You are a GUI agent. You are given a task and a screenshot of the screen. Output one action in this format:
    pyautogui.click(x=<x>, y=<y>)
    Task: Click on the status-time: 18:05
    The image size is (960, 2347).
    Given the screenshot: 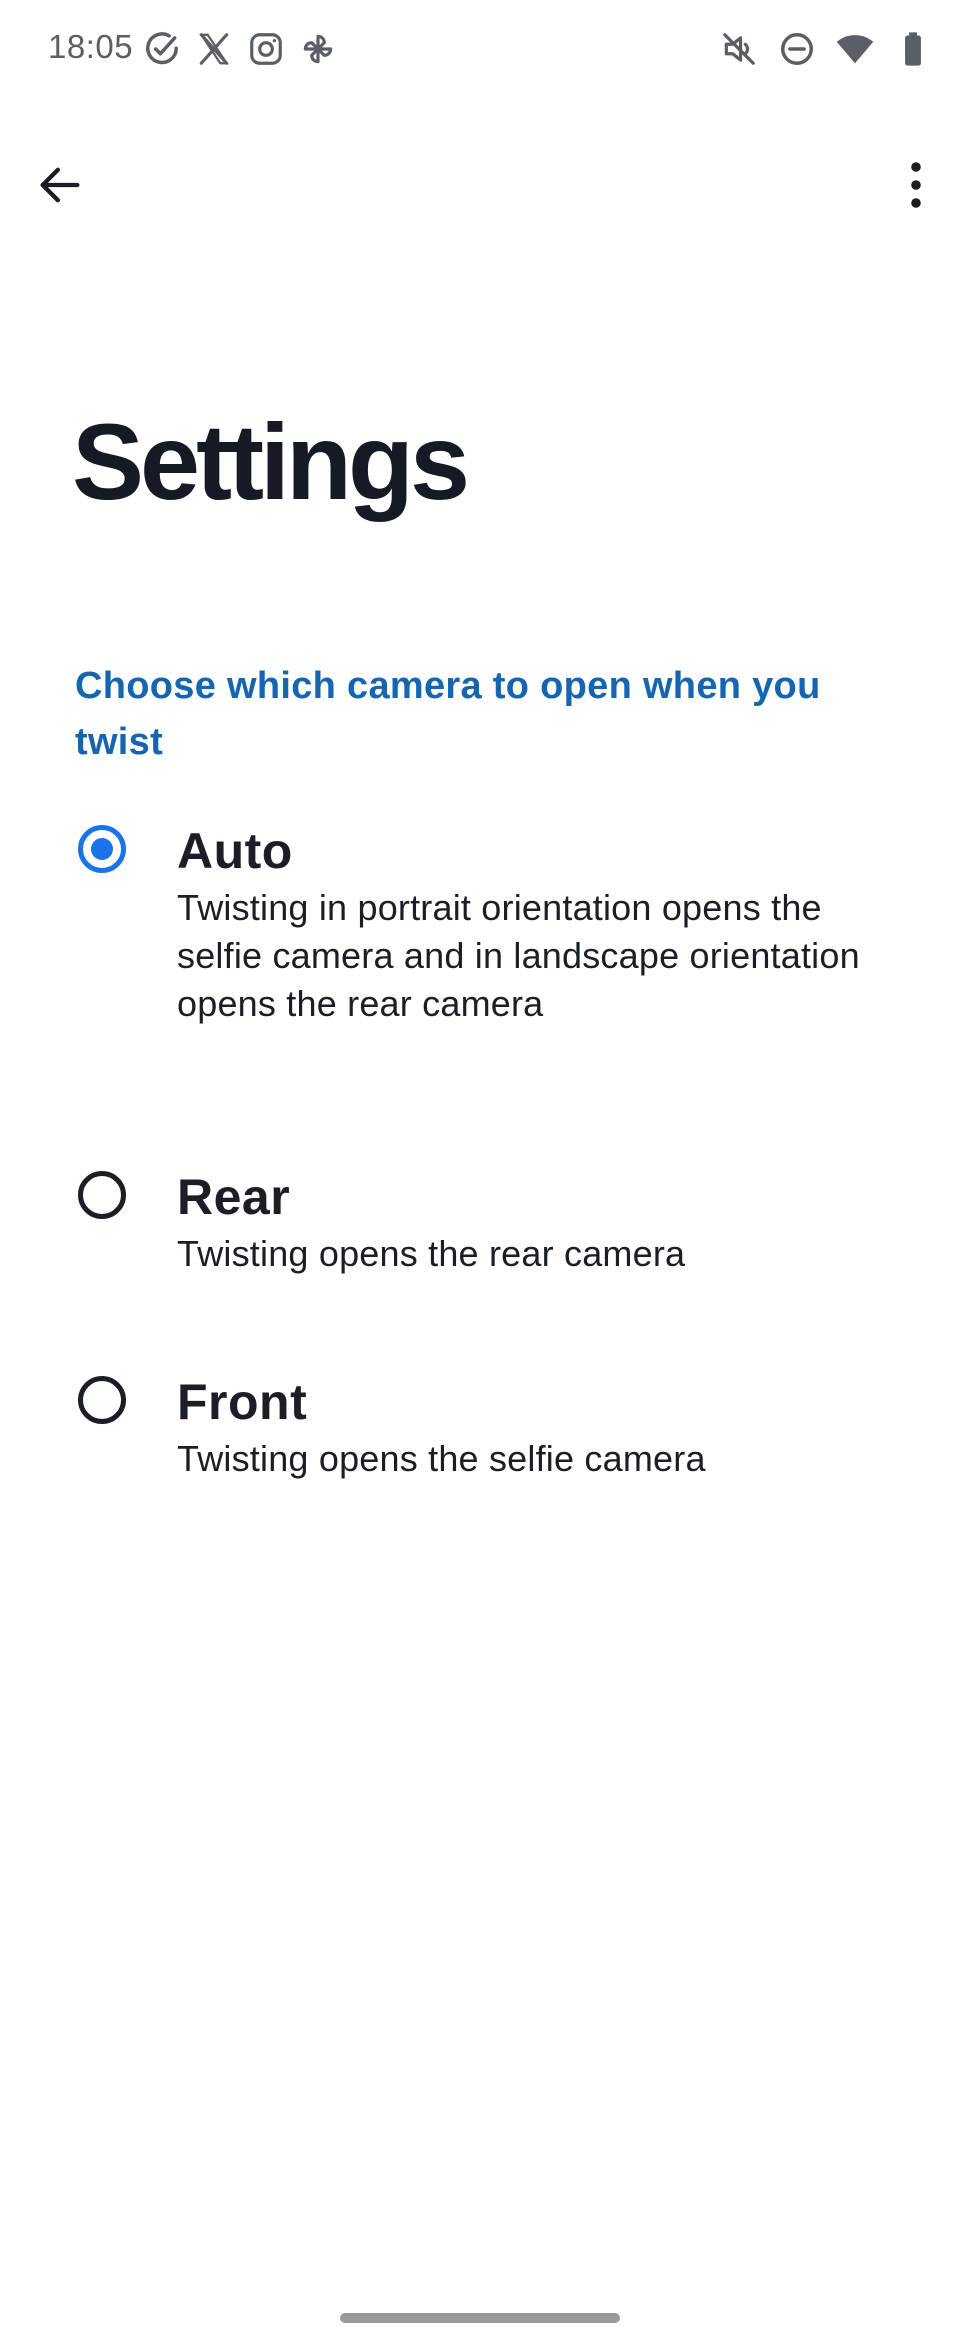 What is the action you would take?
    pyautogui.click(x=91, y=46)
    